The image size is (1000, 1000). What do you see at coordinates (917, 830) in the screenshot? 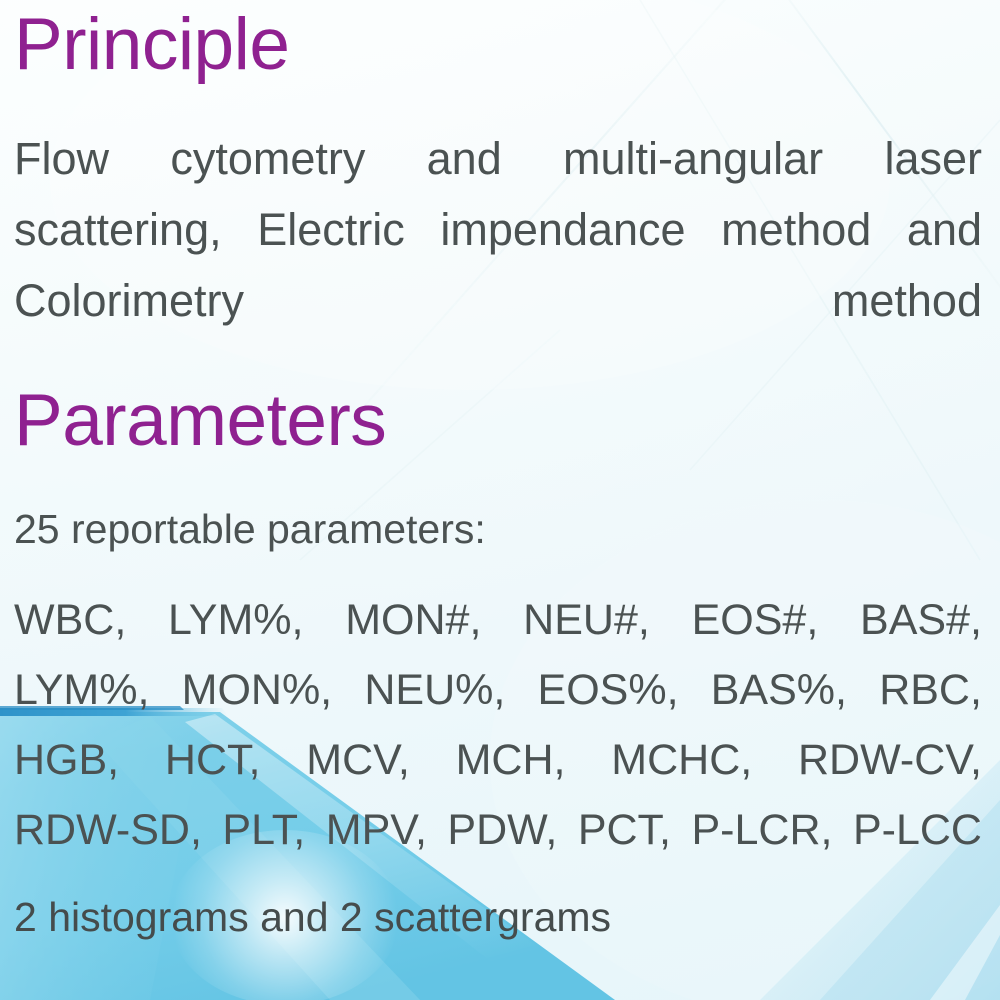
I see `parameter-token: P-LCC` at bounding box center [917, 830].